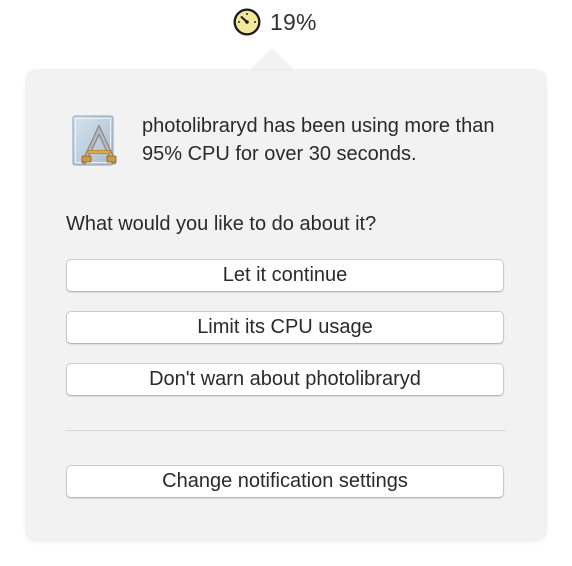  I want to click on dont-warn-button: Don't warn about photolibraryd, so click(285, 379).